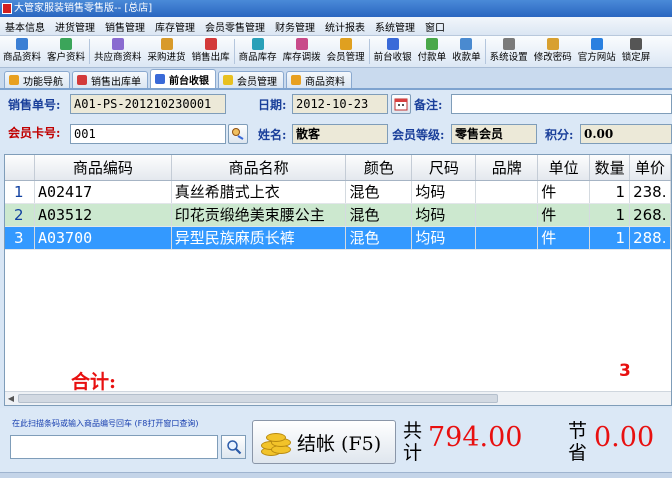 This screenshot has width=672, height=478. Describe the element at coordinates (610, 167) in the screenshot. I see `column-header-6: 数量` at that location.